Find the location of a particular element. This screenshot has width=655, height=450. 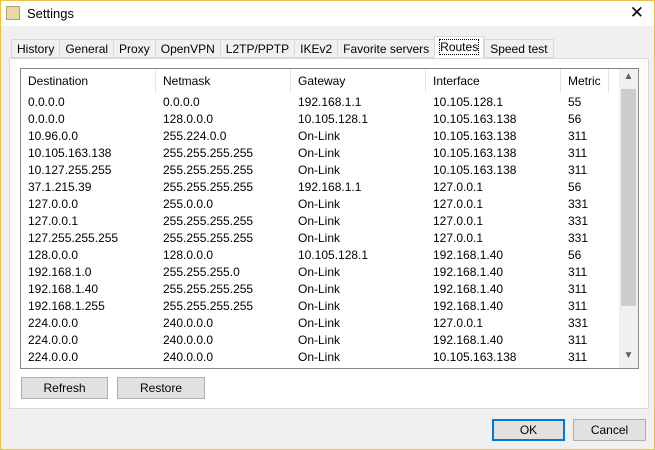

cell-netmask: 128.0.0.0 is located at coordinates (188, 119).